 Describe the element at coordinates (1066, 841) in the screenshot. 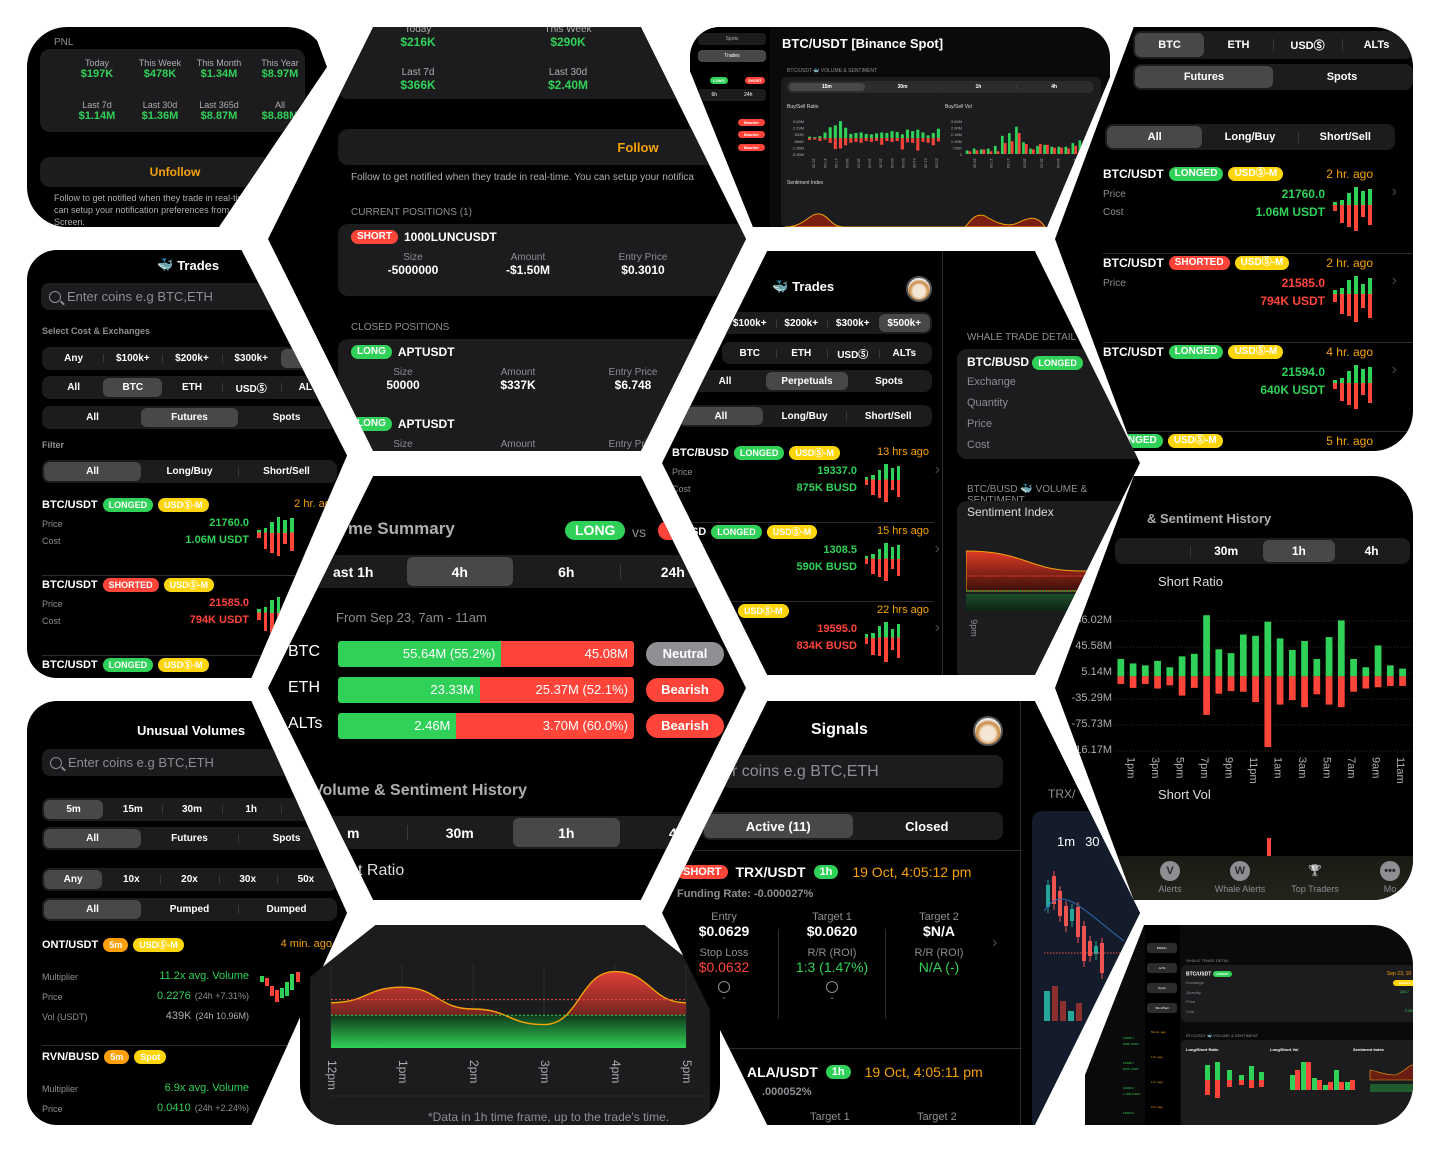

I see `tab-1m: 1m` at that location.